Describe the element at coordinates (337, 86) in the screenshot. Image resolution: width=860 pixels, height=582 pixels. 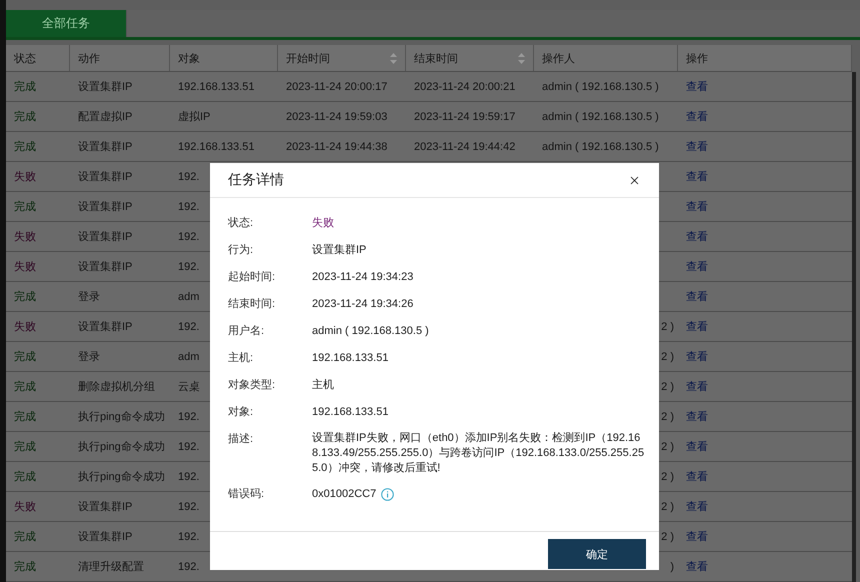
I see `table-cell: 2023-11-24 20:00:17` at that location.